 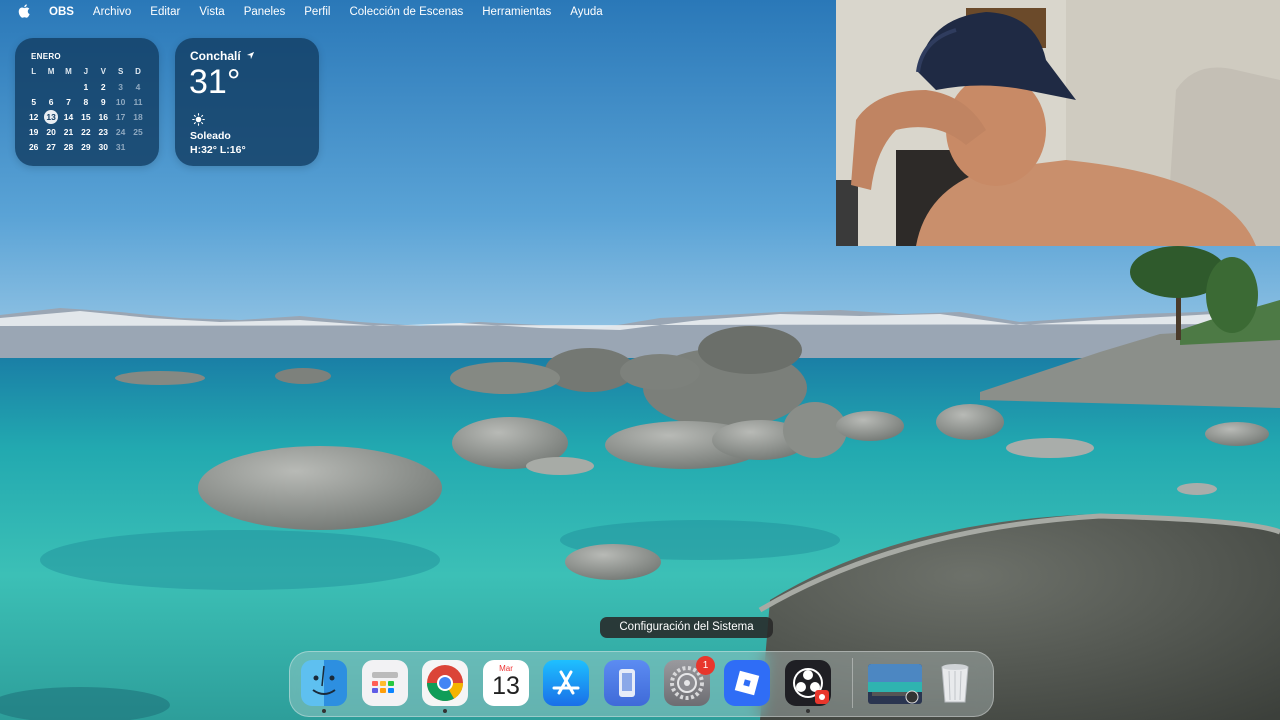 What do you see at coordinates (24, 12) in the screenshot?
I see `apple-logo-icon` at bounding box center [24, 12].